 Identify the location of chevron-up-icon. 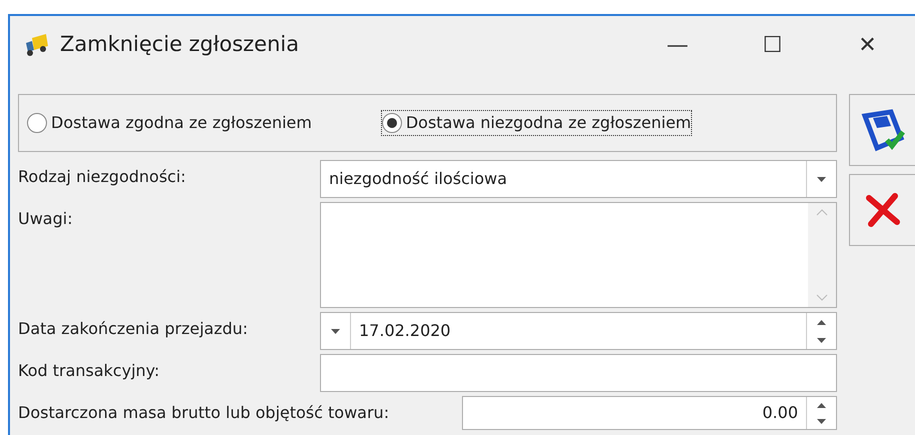
(822, 212).